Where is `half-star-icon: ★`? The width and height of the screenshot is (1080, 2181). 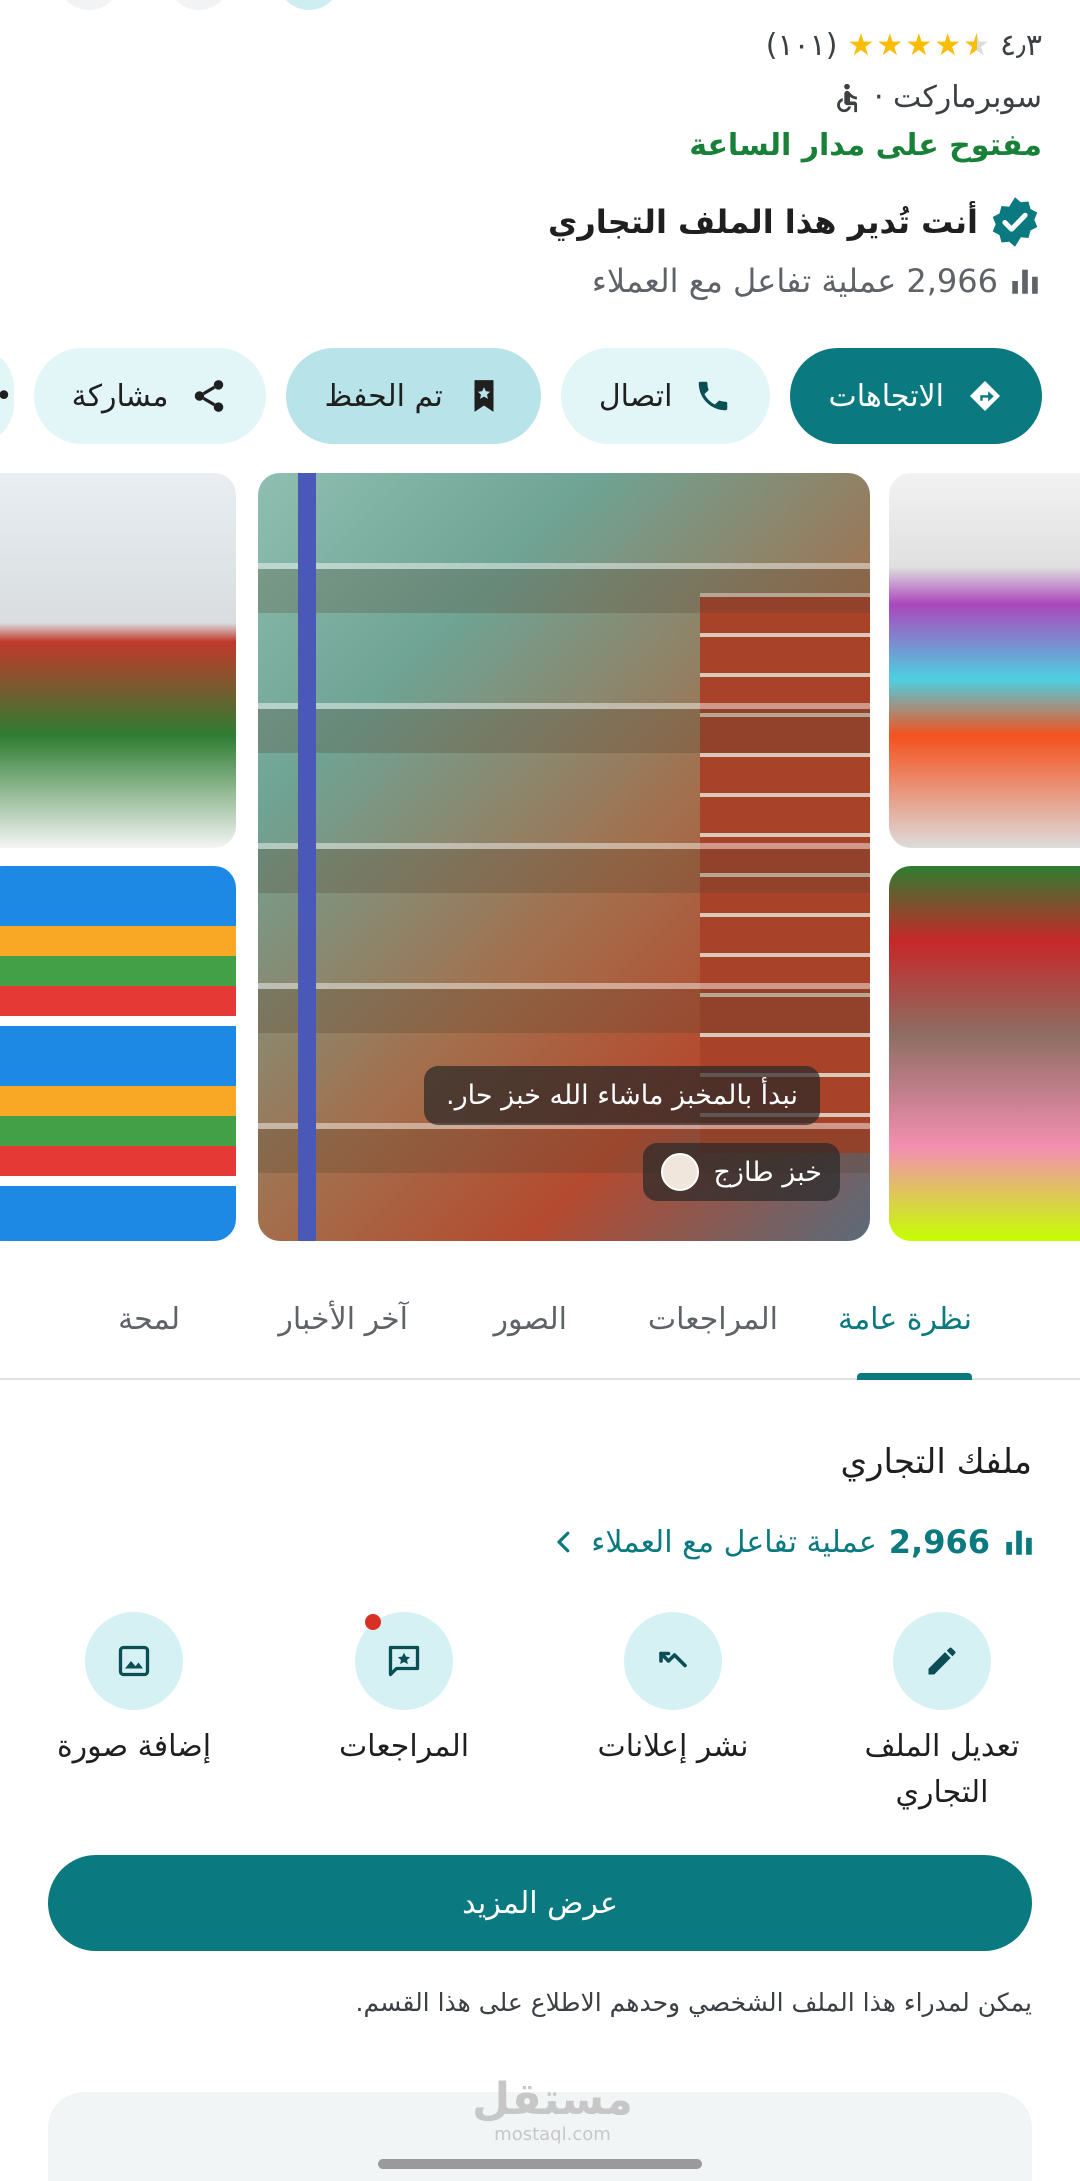 half-star-icon: ★ is located at coordinates (976, 45).